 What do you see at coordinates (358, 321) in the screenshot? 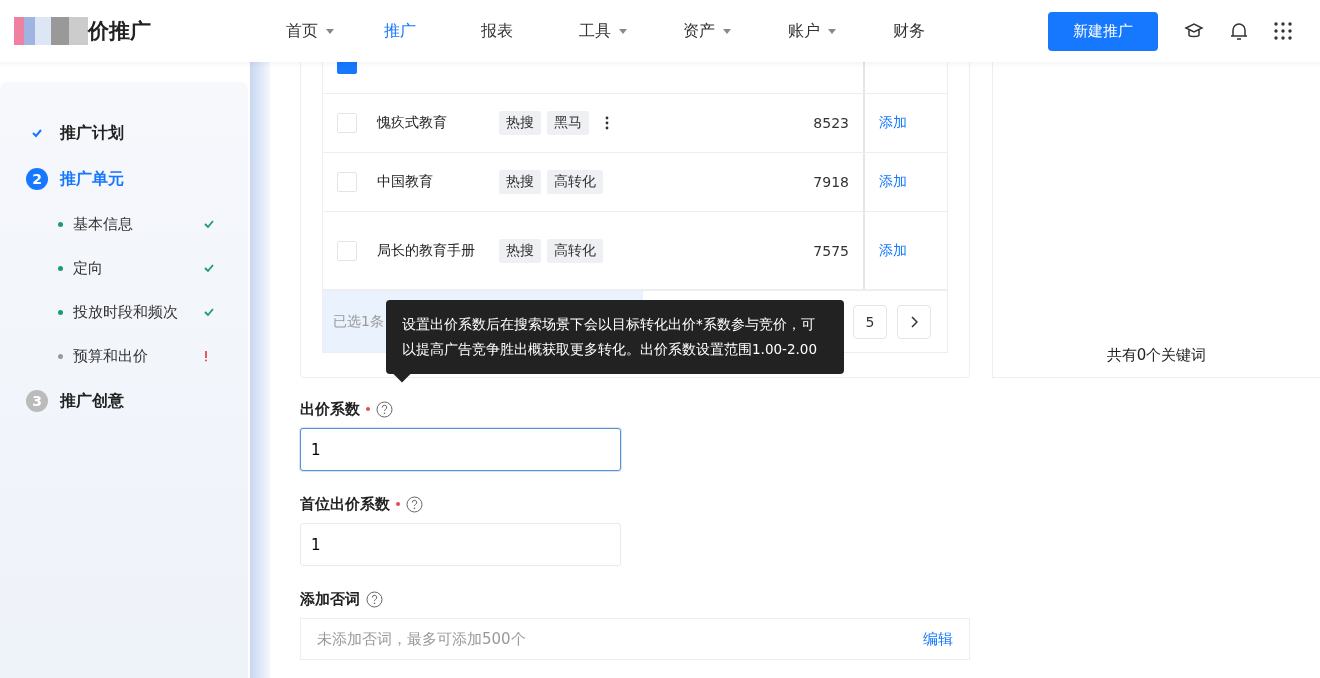
I see `selected-count: 已选1条` at bounding box center [358, 321].